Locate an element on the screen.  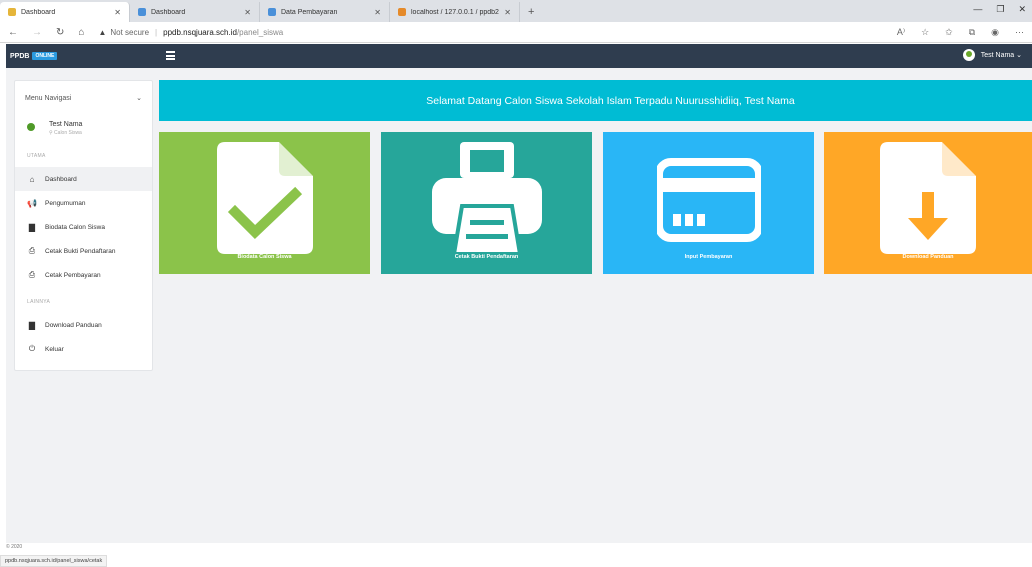
footer-copyright: © 2020 is located at coordinates (14, 547).